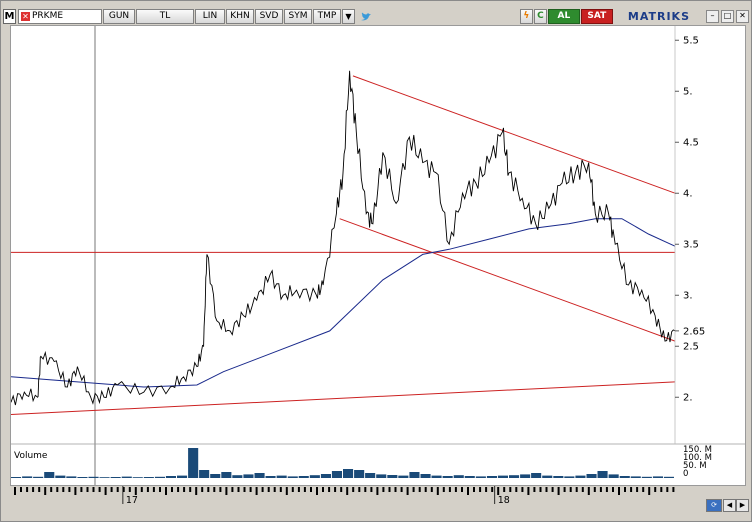 The width and height of the screenshot is (752, 522). What do you see at coordinates (298, 16) in the screenshot?
I see `sym-button: SYM` at bounding box center [298, 16].